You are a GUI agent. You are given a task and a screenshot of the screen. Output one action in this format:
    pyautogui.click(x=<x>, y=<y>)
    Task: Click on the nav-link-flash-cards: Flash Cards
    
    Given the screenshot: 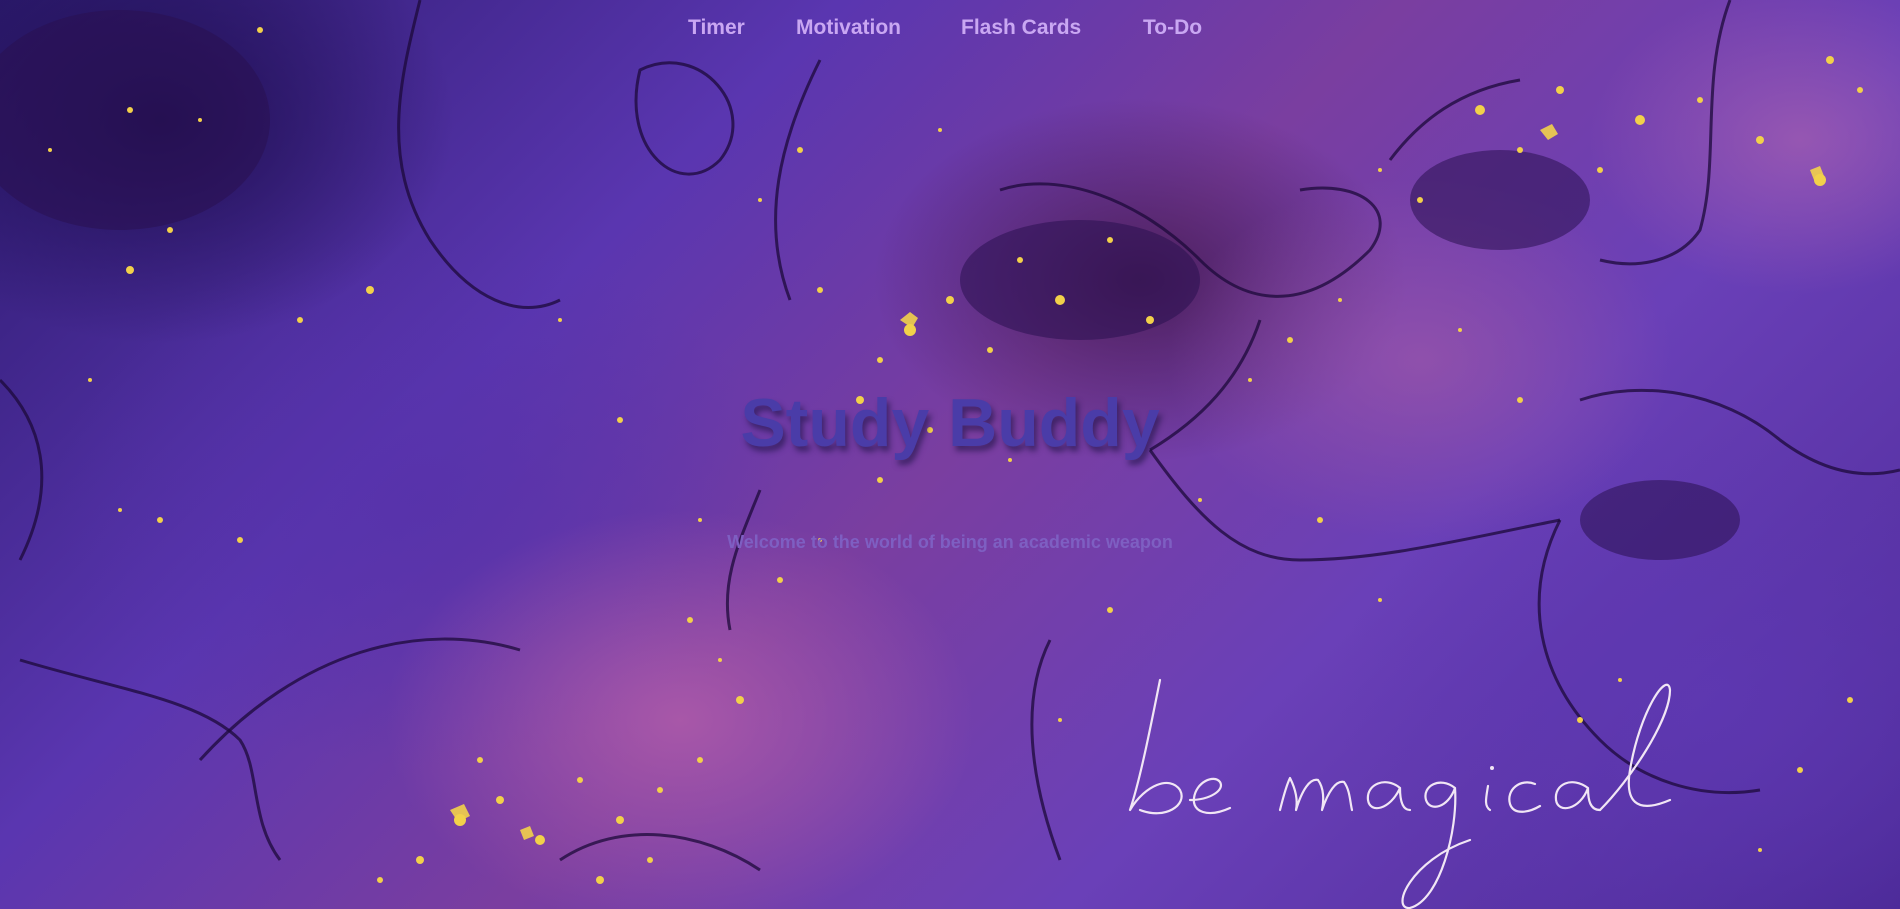 What is the action you would take?
    pyautogui.click(x=1021, y=28)
    